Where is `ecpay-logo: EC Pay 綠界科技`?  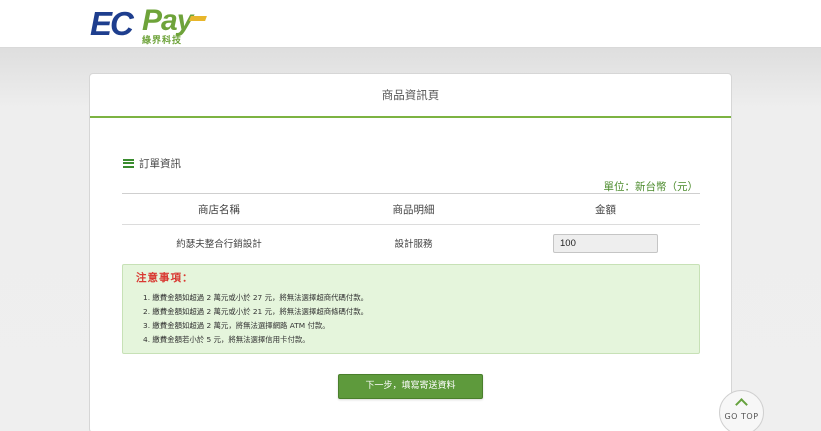 ecpay-logo: EC Pay 綠界科技 is located at coordinates (148, 25).